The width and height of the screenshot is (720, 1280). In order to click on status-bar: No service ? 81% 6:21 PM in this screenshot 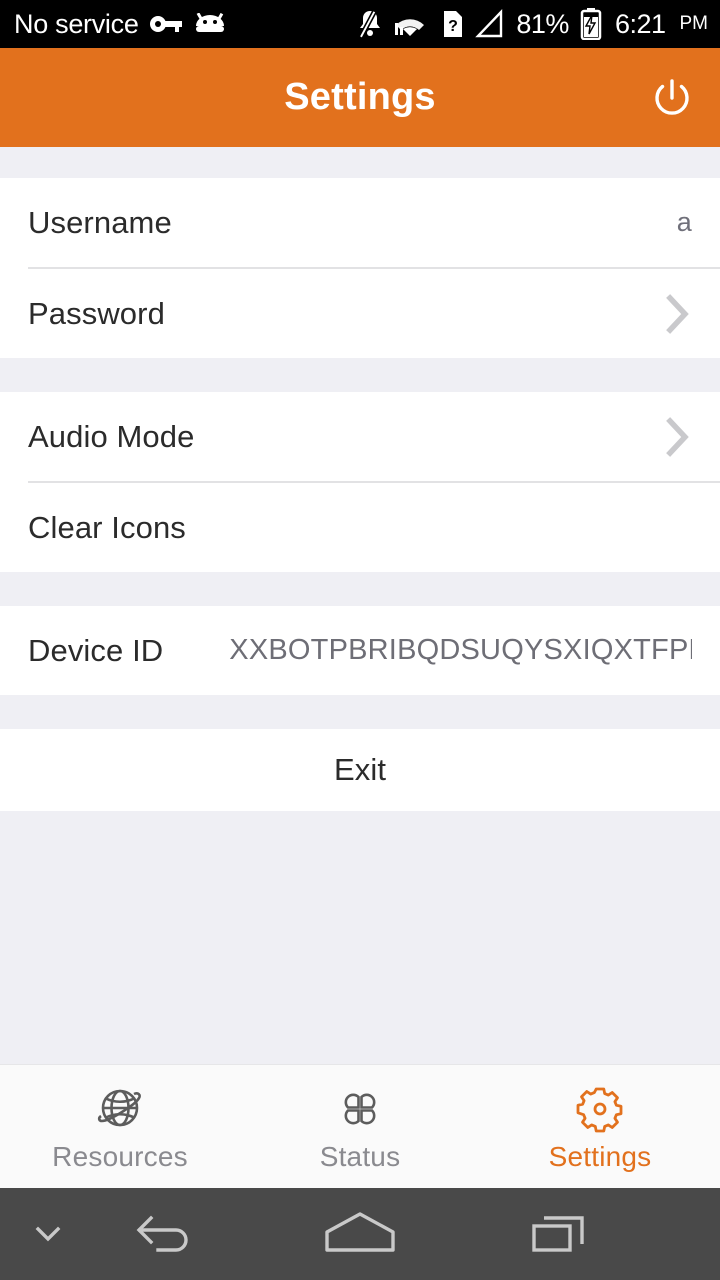, I will do `click(360, 24)`.